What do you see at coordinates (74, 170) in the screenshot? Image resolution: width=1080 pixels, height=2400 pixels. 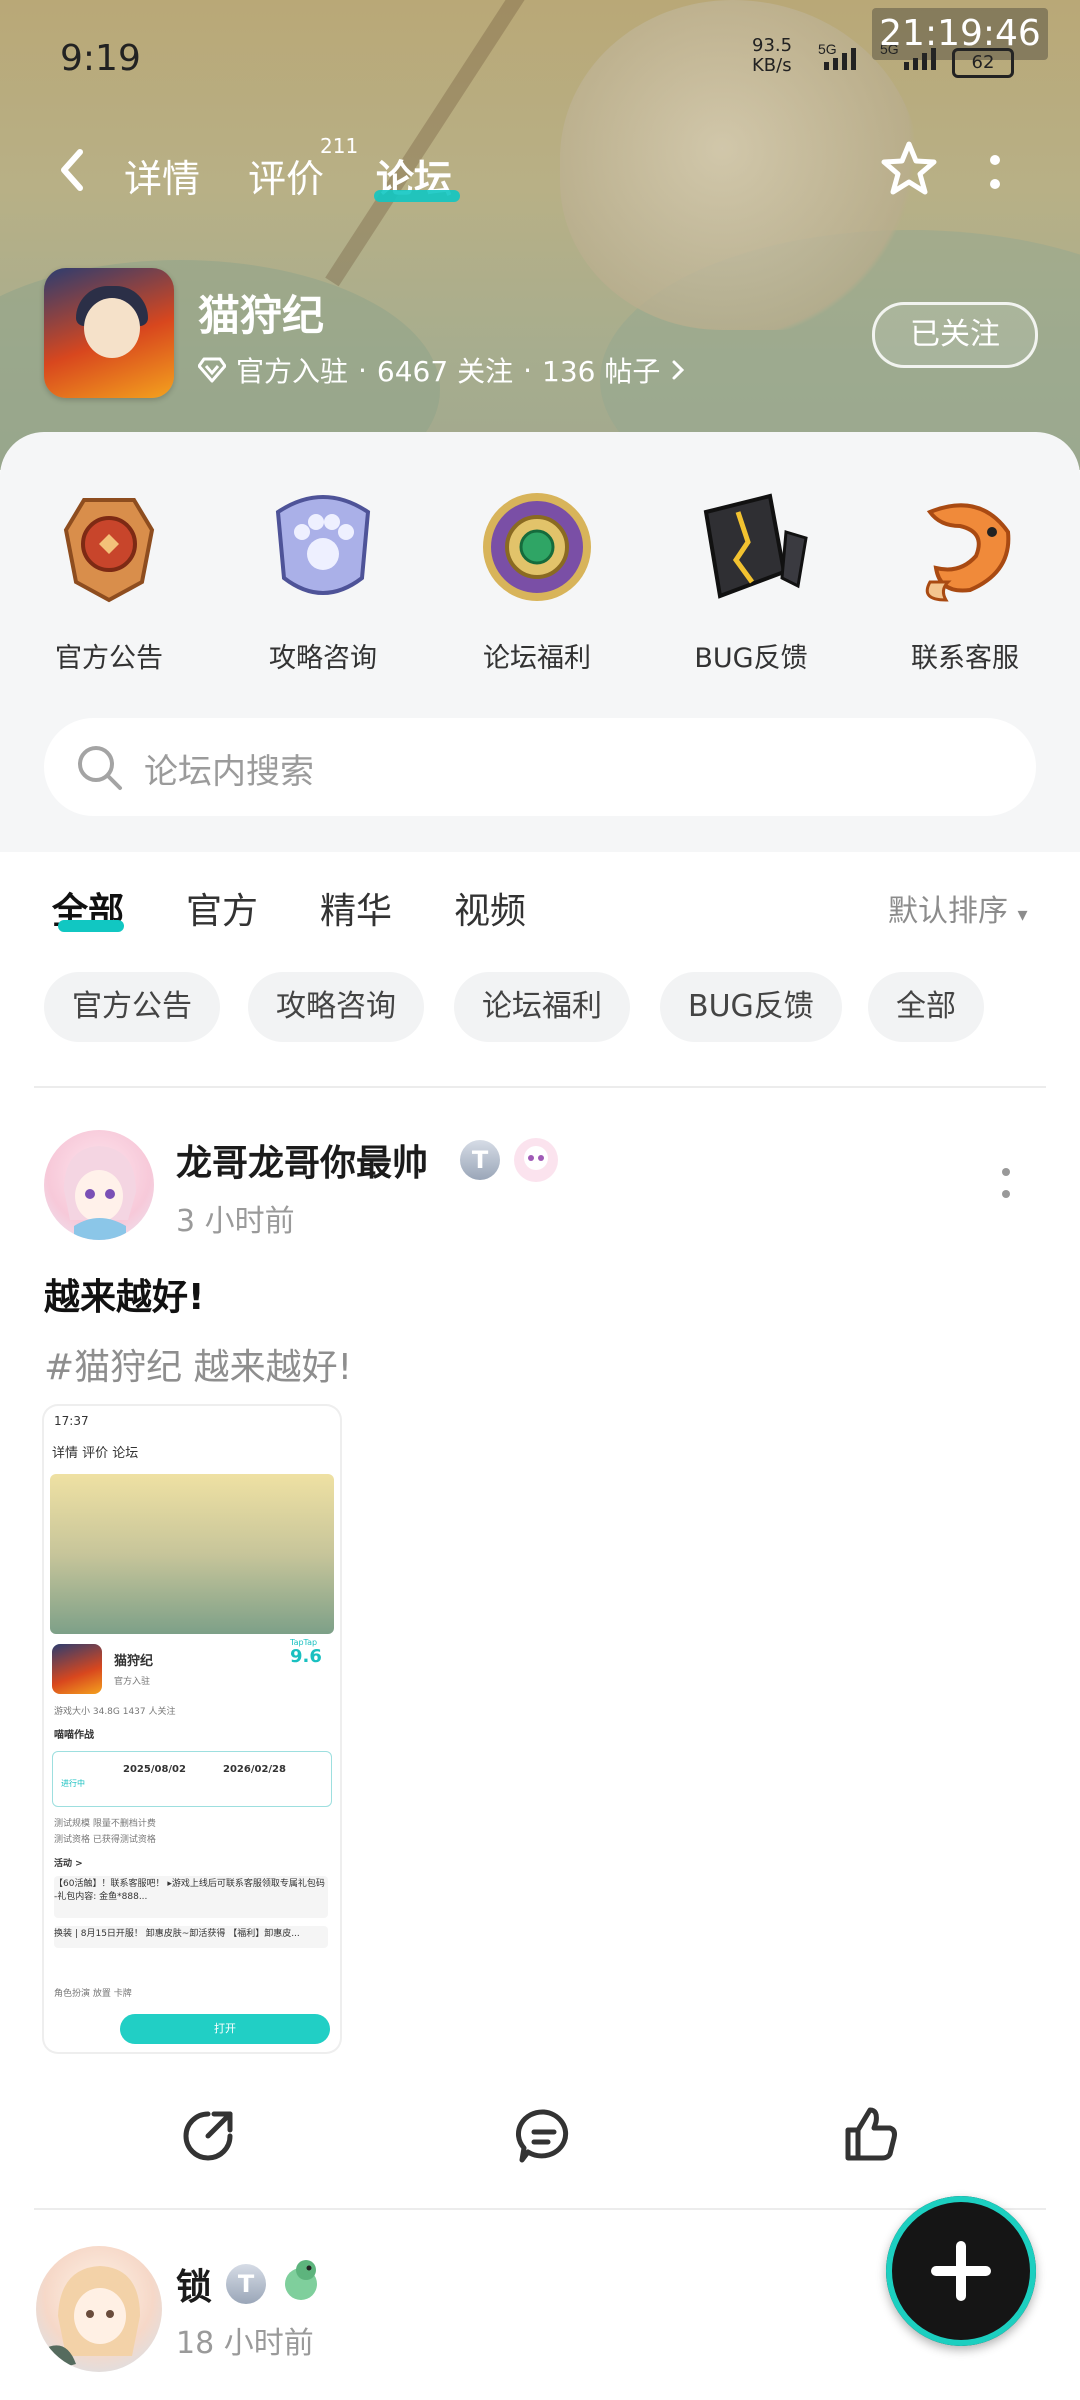 I see `back-icon` at bounding box center [74, 170].